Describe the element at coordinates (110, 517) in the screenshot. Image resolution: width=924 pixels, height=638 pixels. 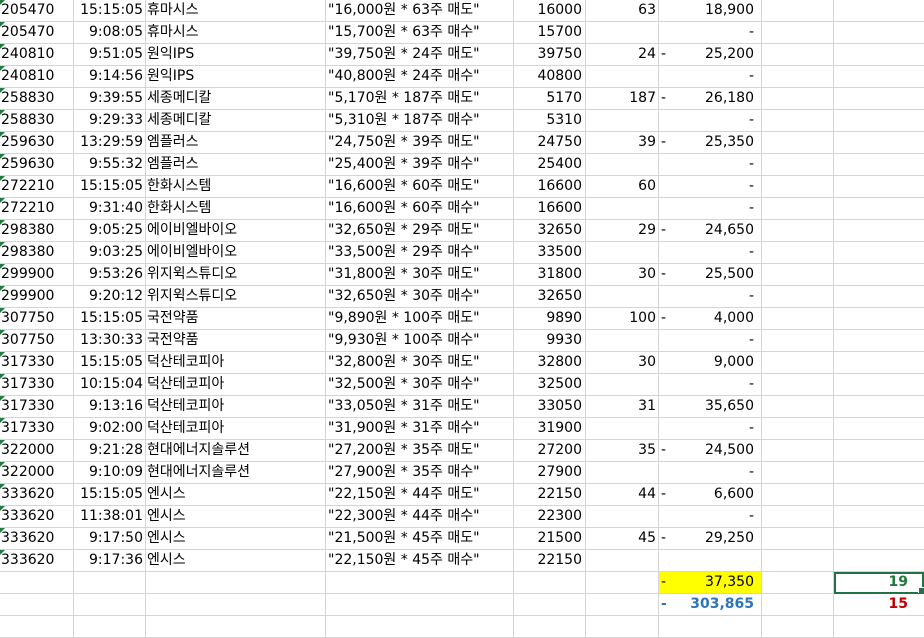
I see `time-cell: 11:38:01` at that location.